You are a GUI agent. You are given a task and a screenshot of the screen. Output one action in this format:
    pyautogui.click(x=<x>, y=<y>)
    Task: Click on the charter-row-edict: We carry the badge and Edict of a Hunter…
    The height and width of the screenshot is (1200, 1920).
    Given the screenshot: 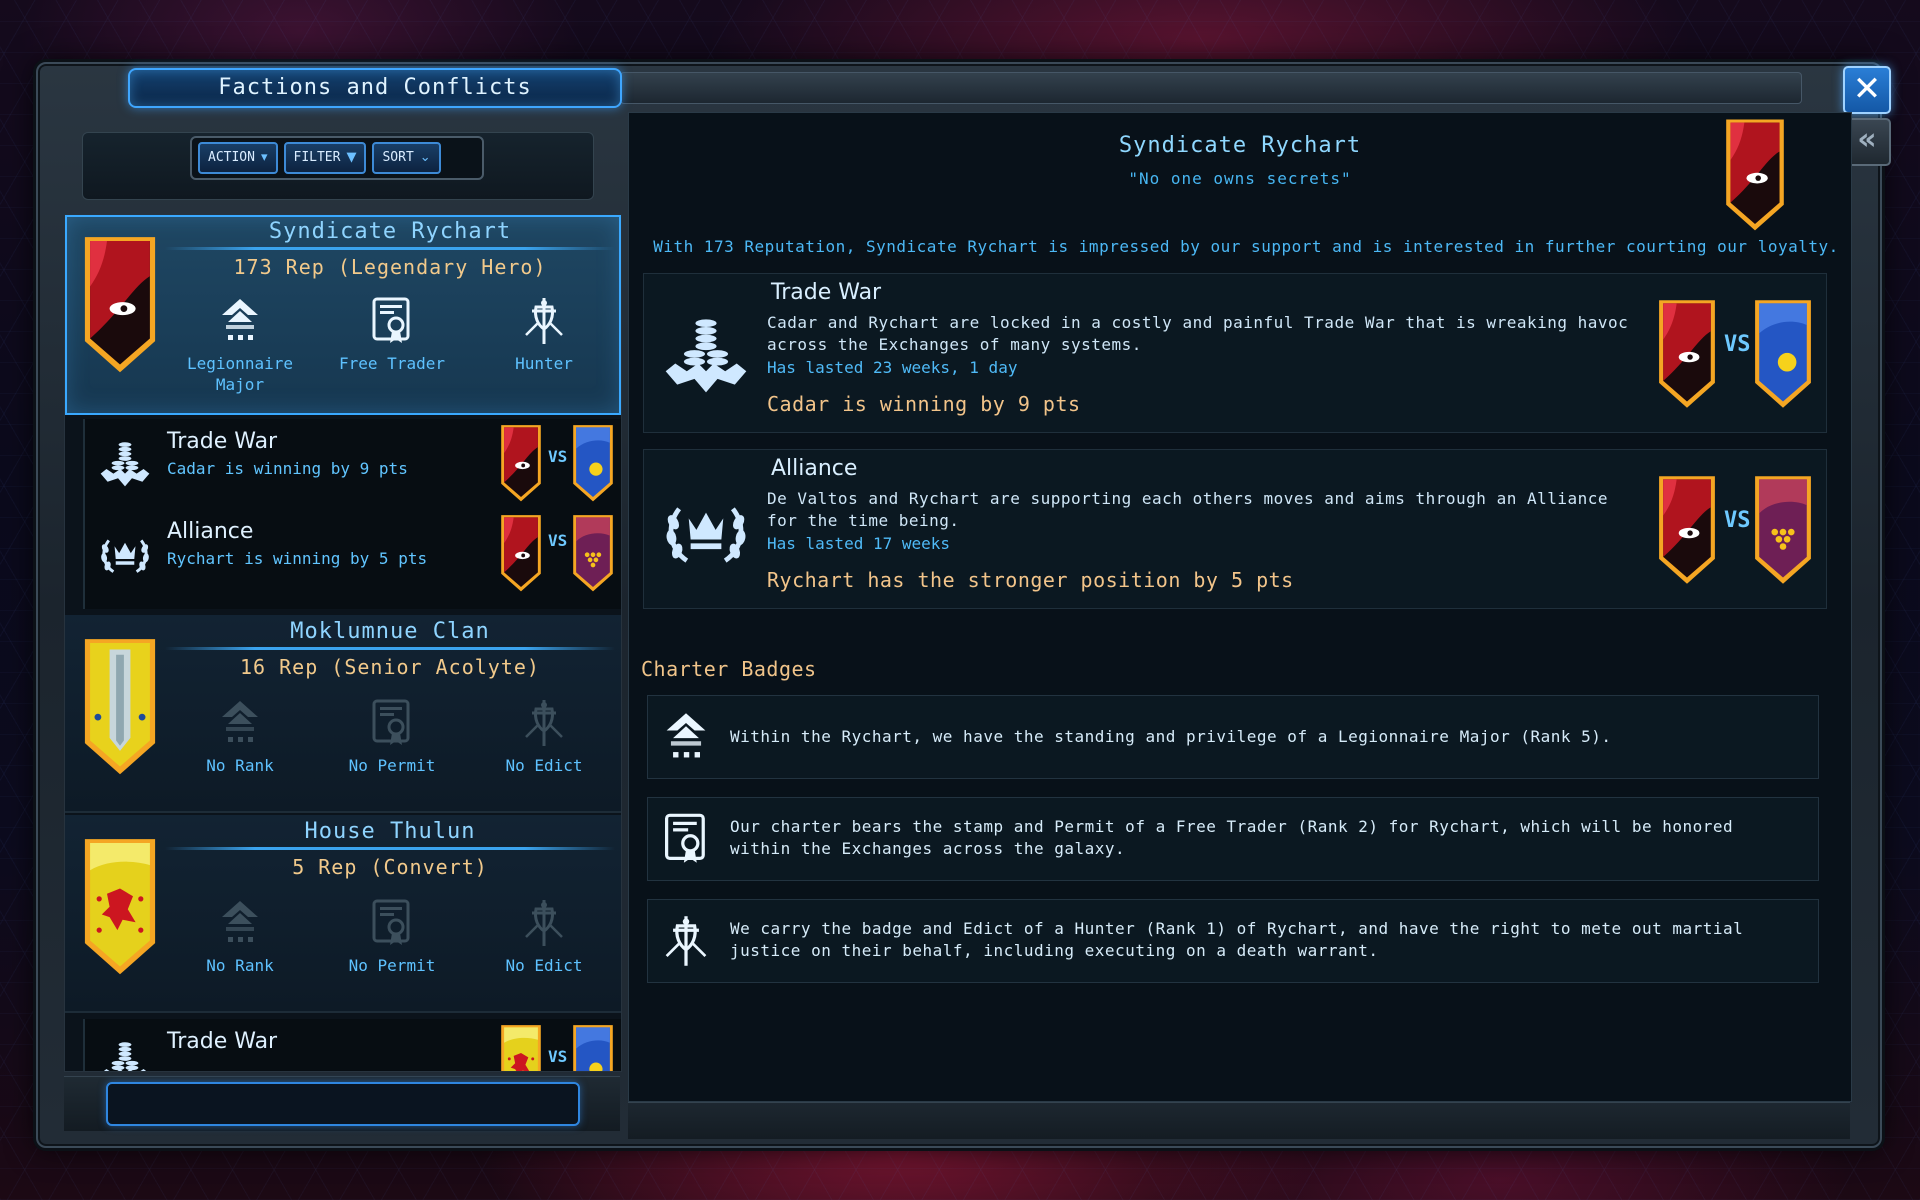 What is the action you would take?
    pyautogui.click(x=1233, y=941)
    